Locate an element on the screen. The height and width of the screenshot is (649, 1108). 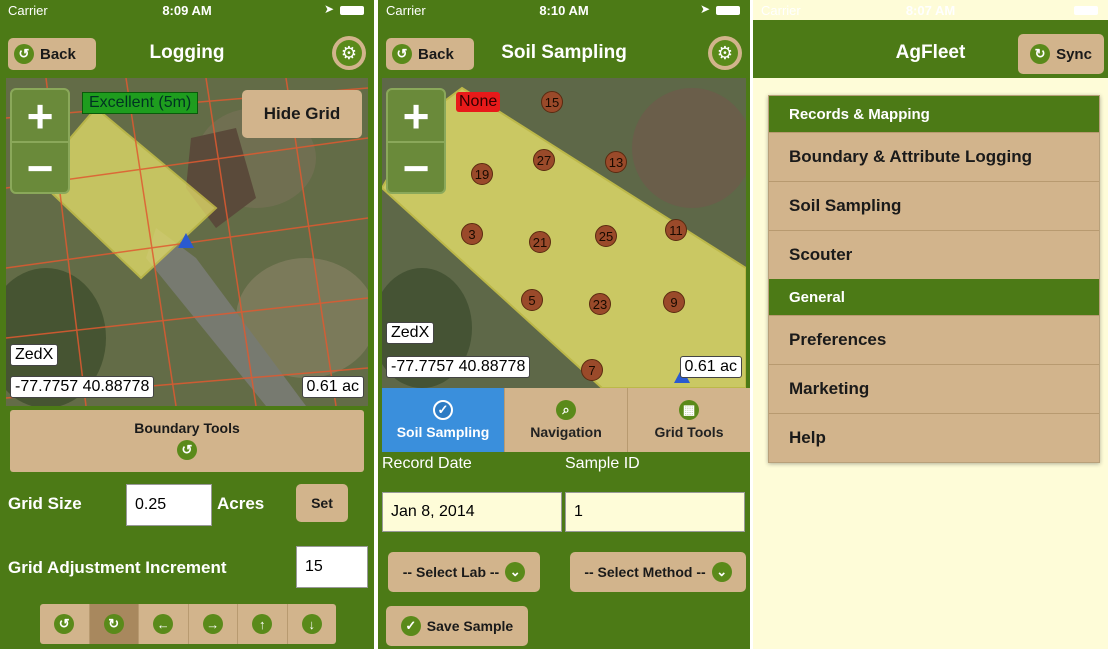
sync-button: ↻ Sync is located at coordinates (1061, 54).